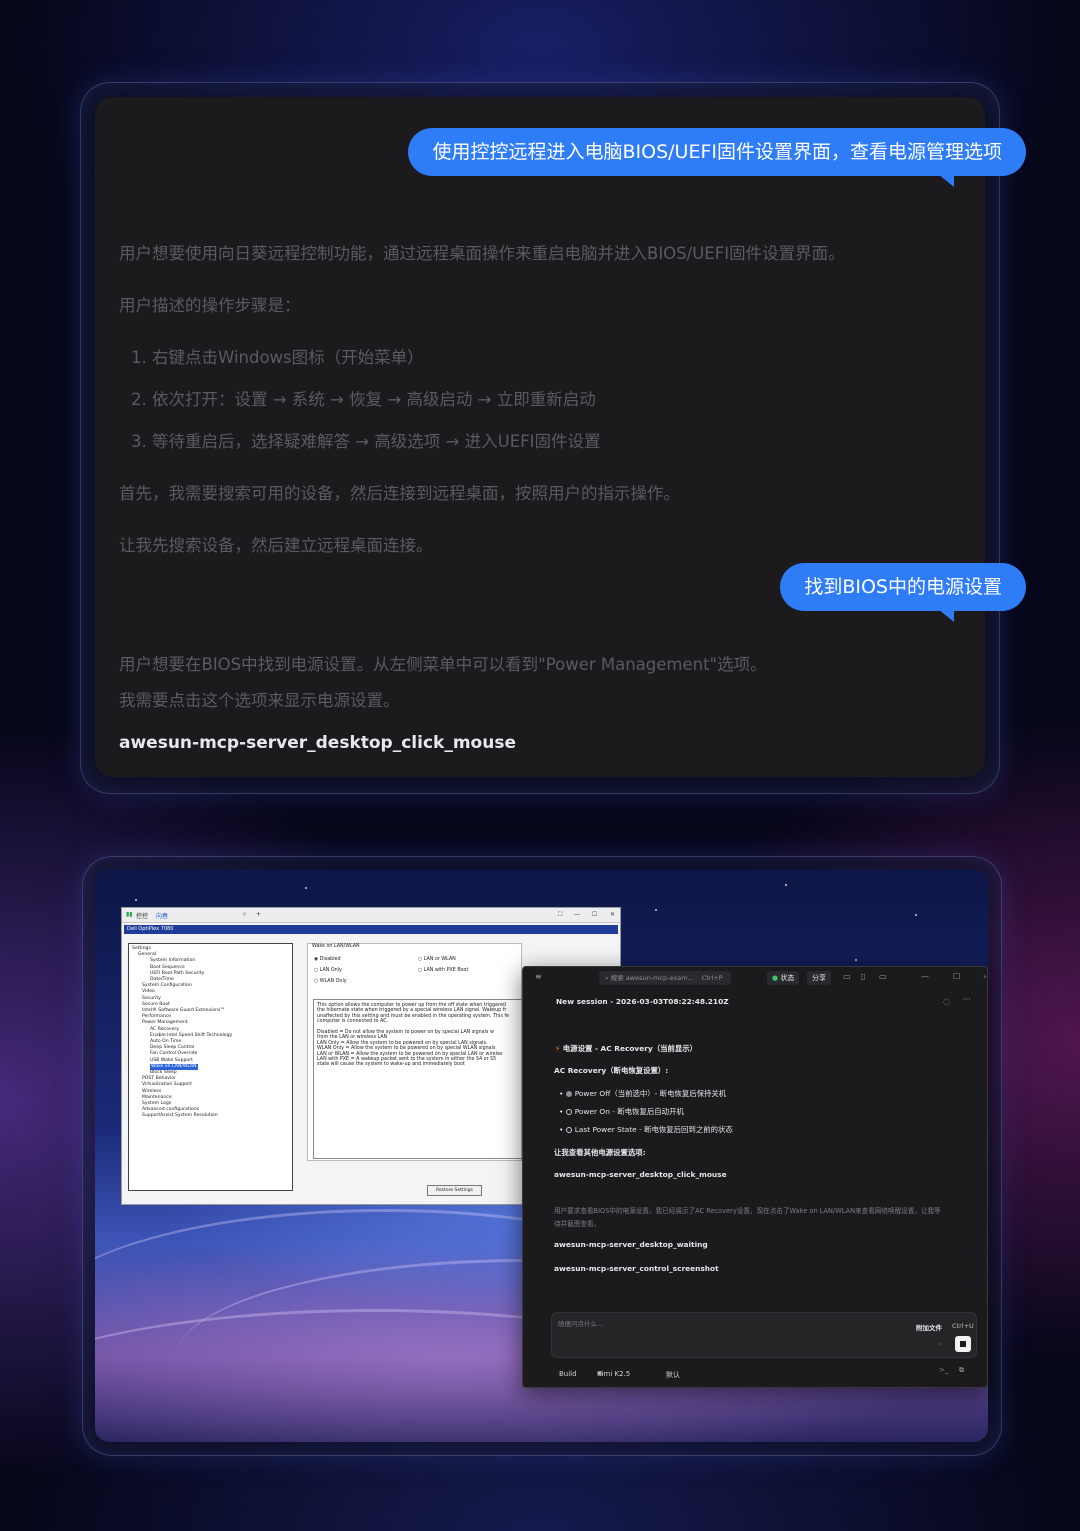 This screenshot has height=1531, width=1080. What do you see at coordinates (371, 929) in the screenshot?
I see `bios-titlebar: Dell OptiPlex 7080` at bounding box center [371, 929].